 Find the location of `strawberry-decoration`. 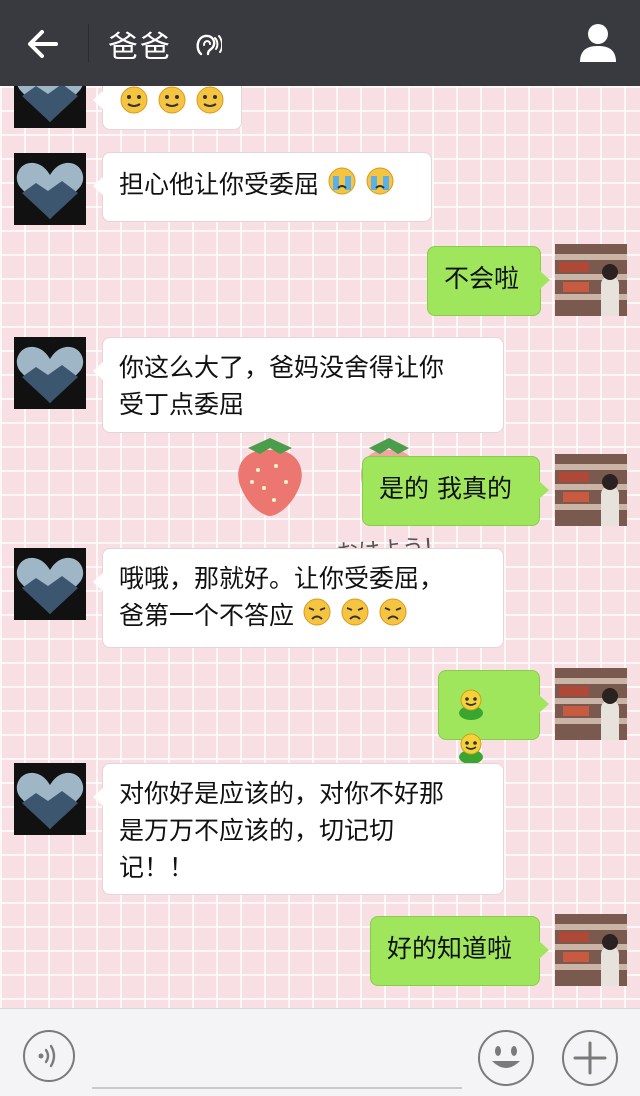

strawberry-decoration is located at coordinates (270, 477).